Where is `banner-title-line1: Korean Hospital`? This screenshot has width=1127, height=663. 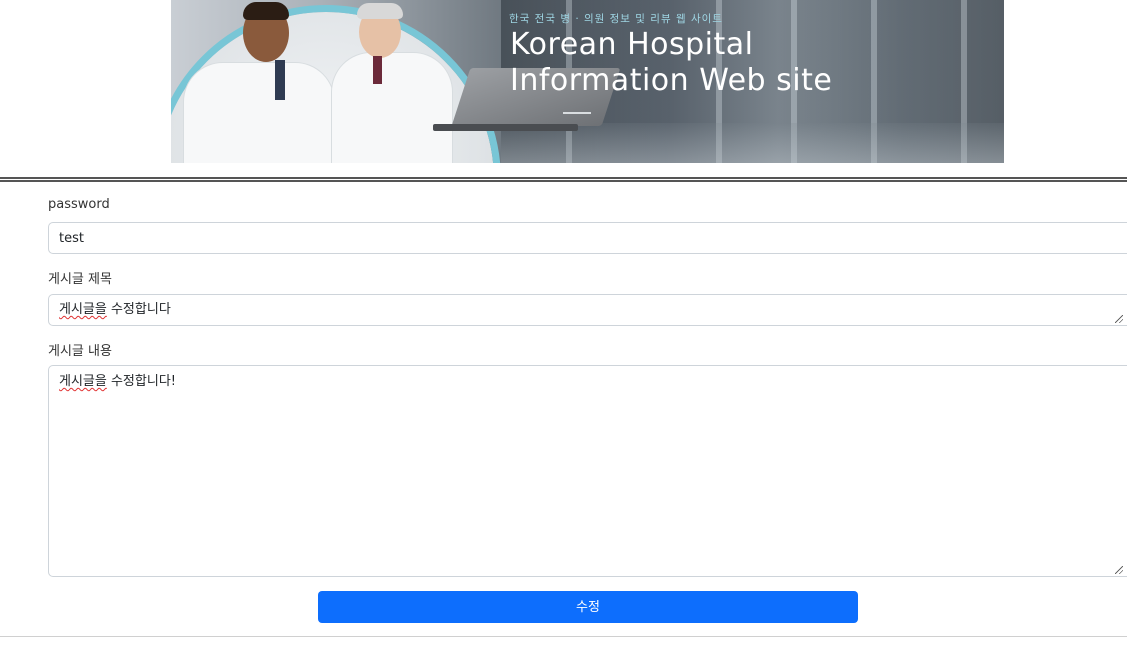 banner-title-line1: Korean Hospital is located at coordinates (632, 44).